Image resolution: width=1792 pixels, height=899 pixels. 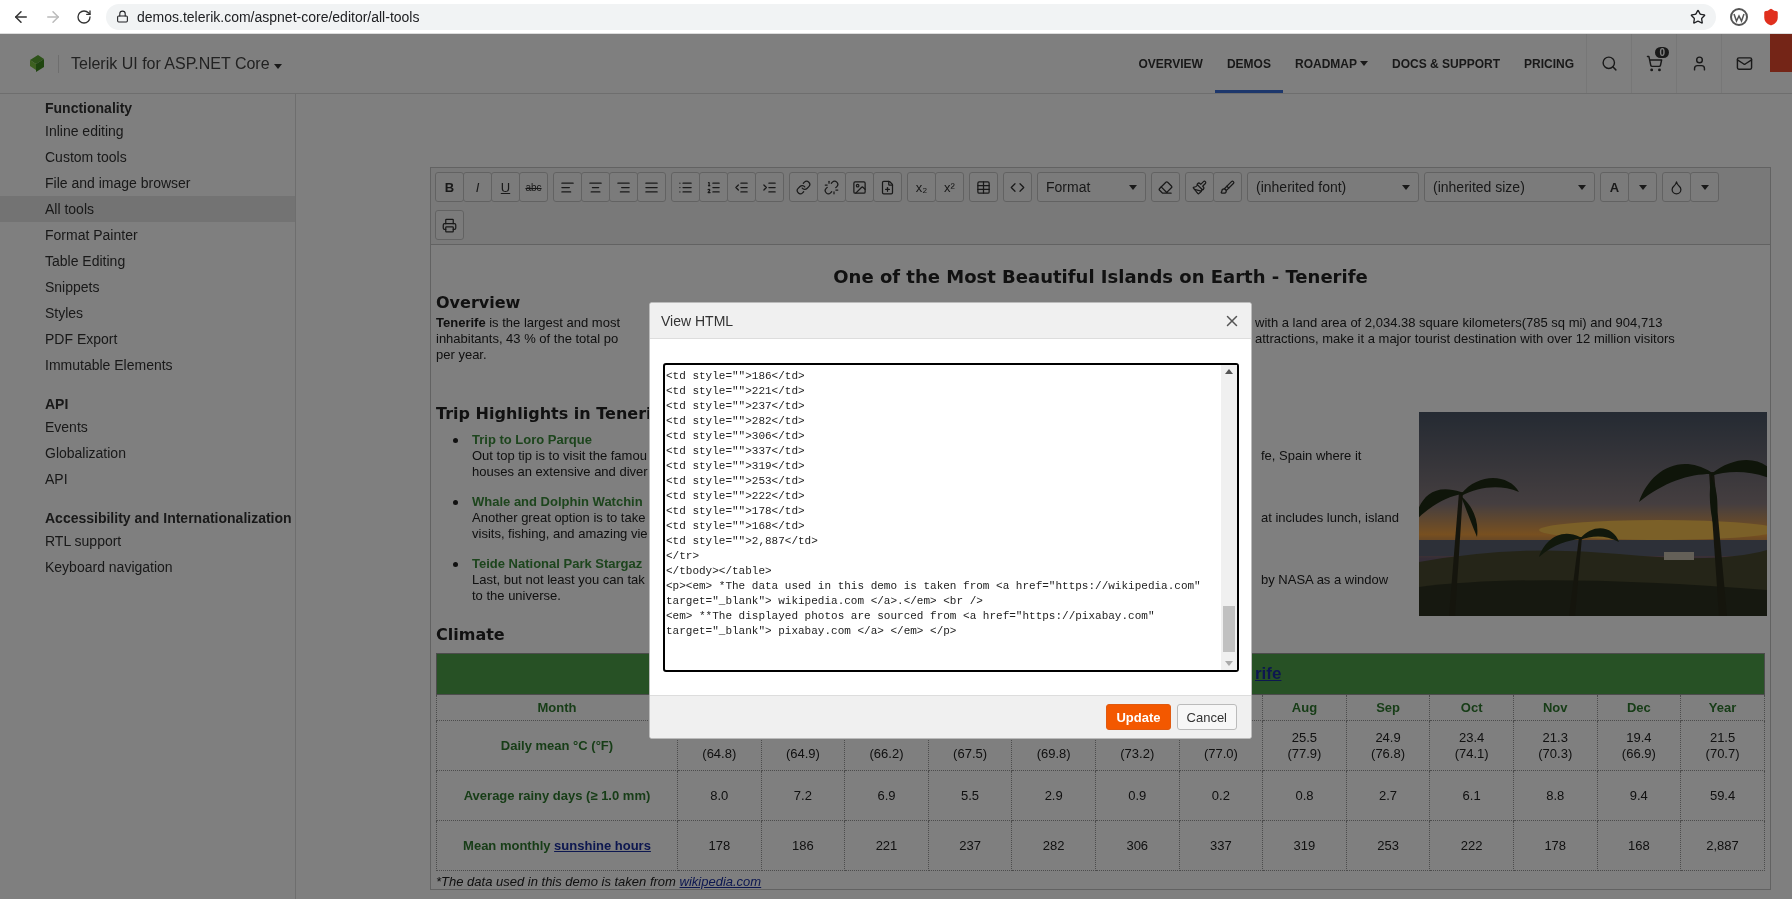 What do you see at coordinates (595, 187) in the screenshot?
I see `align-center-button` at bounding box center [595, 187].